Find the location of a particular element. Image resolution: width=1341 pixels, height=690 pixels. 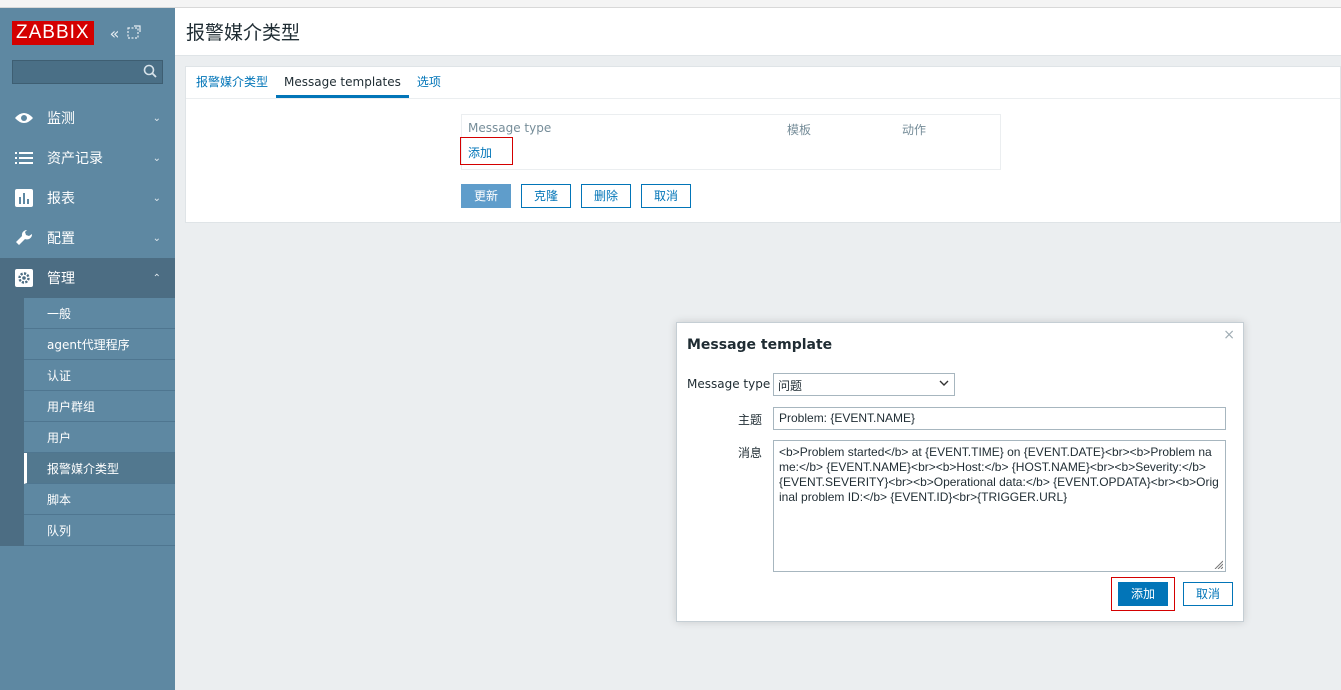

dialog-add-button: 添加 is located at coordinates (1142, 594).